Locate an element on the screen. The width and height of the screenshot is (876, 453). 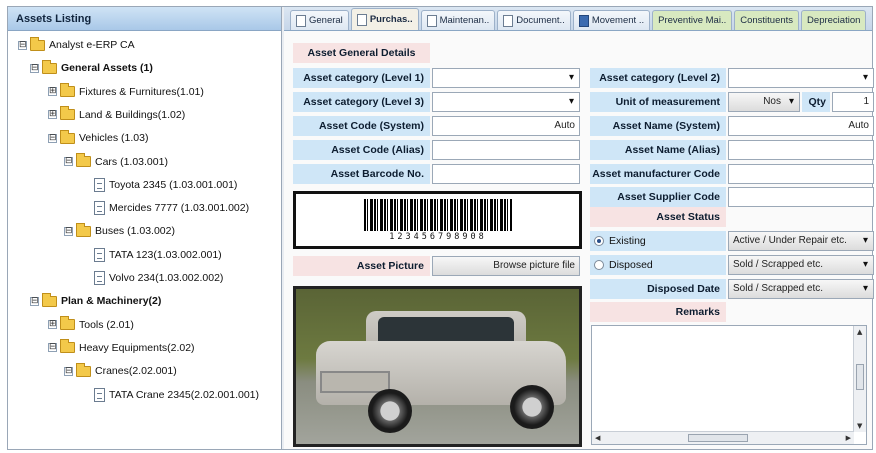
tree-item: ⊟ General Assets (1) is located at coordinates (91, 68).